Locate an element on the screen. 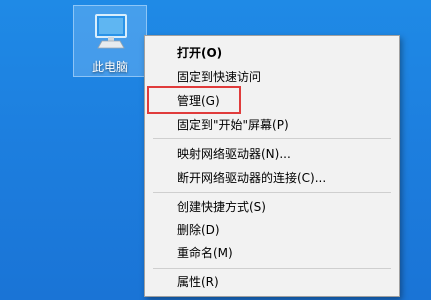 The image size is (431, 300). menu-item-manage: 管理(G) is located at coordinates (272, 101).